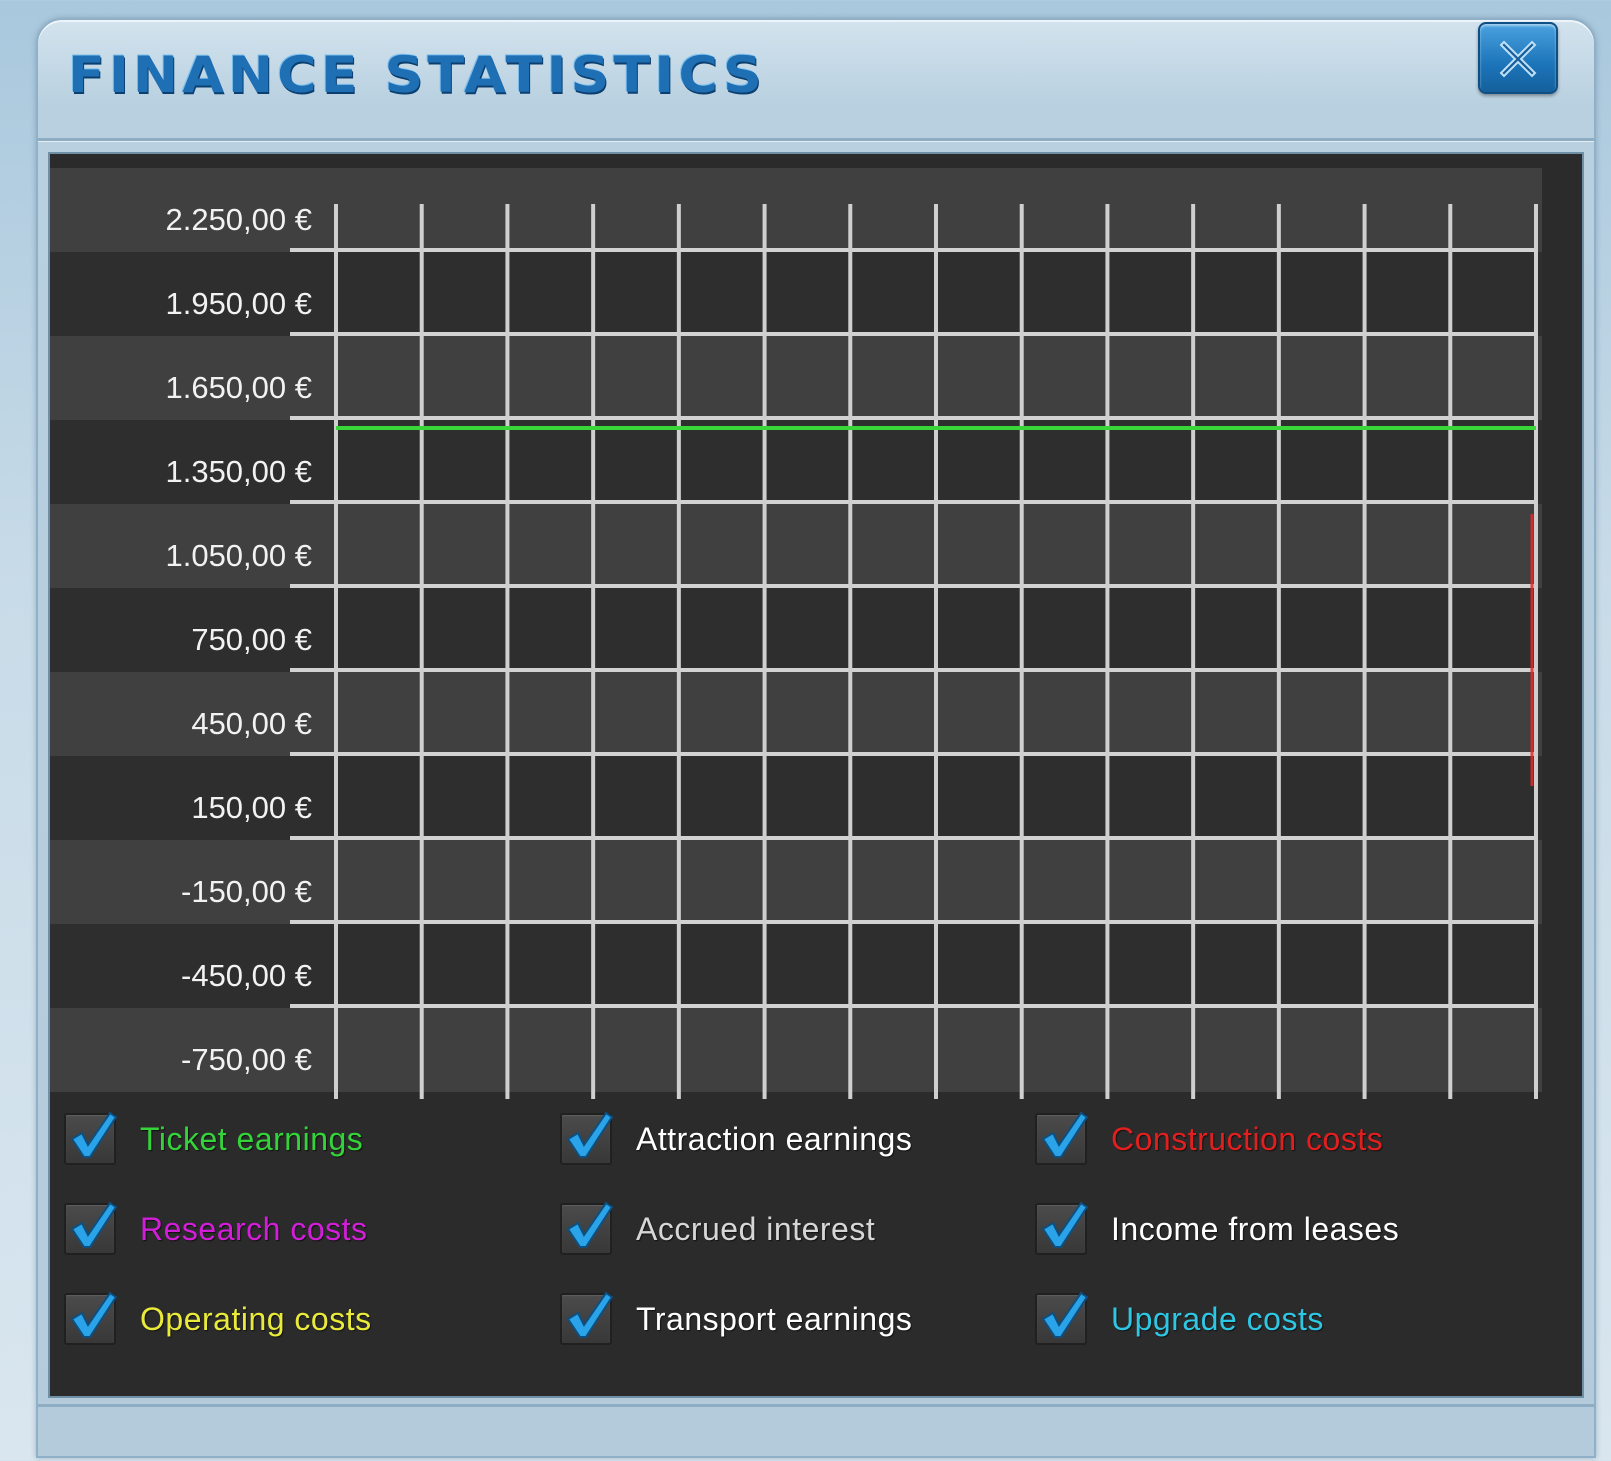 Image resolution: width=1611 pixels, height=1461 pixels. What do you see at coordinates (774, 1138) in the screenshot?
I see `legend-label: Attraction earnings` at bounding box center [774, 1138].